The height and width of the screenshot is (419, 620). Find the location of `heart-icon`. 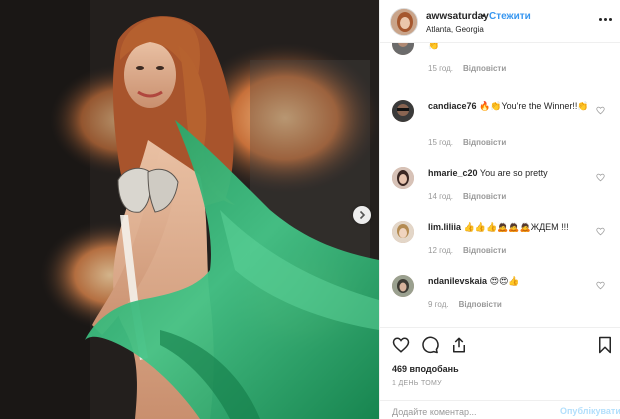

heart-icon is located at coordinates (401, 345).